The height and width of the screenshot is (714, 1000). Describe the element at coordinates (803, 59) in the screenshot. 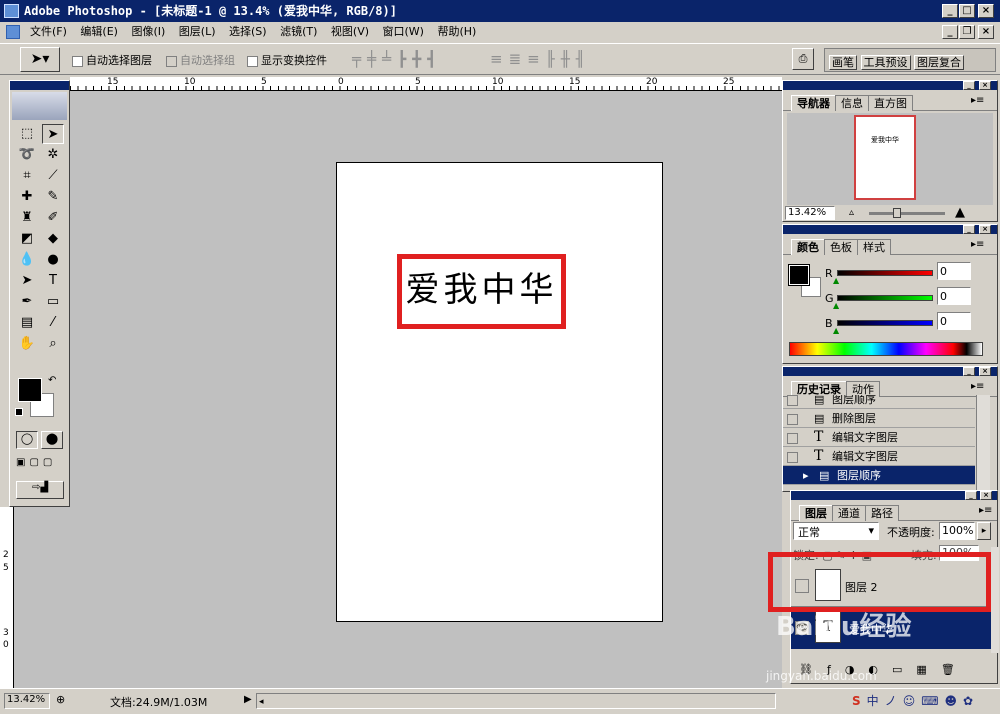

I see `file-browser-icon: ⎙` at that location.